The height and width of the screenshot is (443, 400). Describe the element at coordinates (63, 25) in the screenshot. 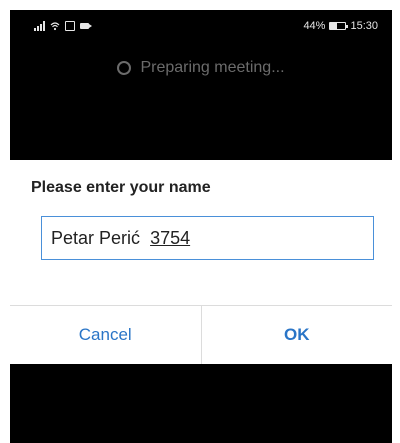

I see `status-icons-left` at that location.